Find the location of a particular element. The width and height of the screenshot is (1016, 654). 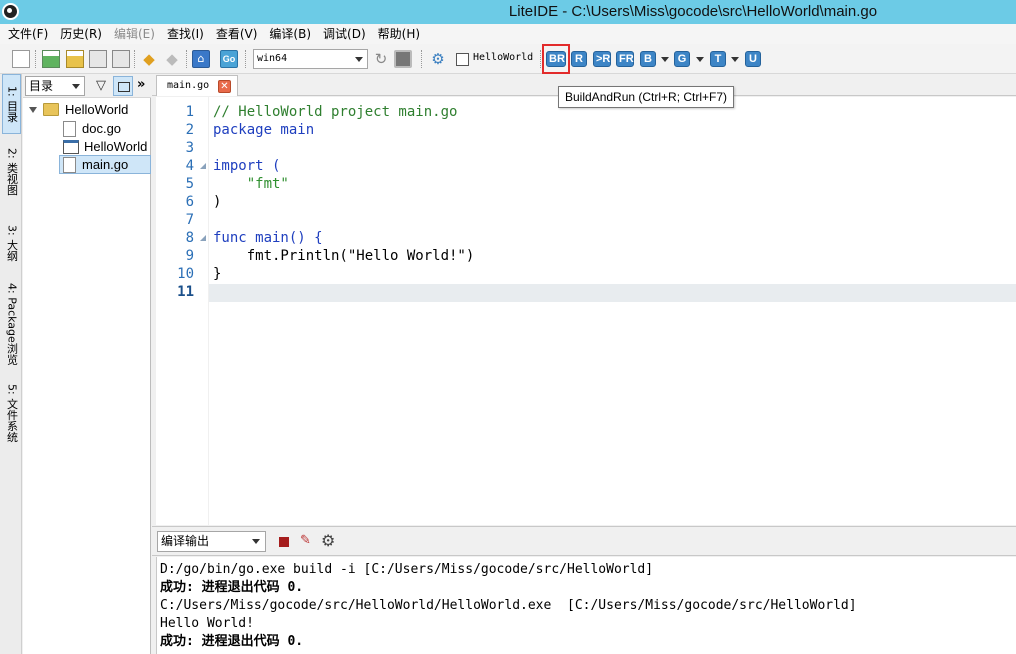

run-term-button: >R is located at coordinates (602, 59).